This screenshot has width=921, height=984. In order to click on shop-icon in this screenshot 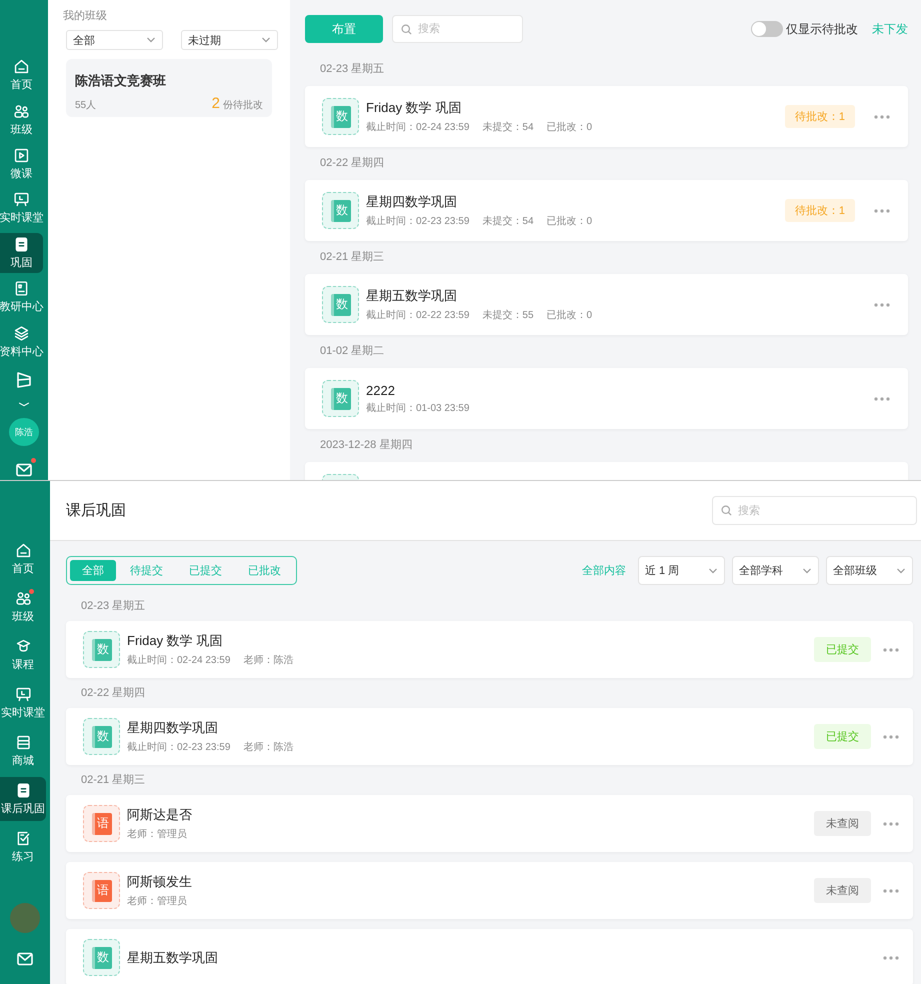, I will do `click(23, 742)`.